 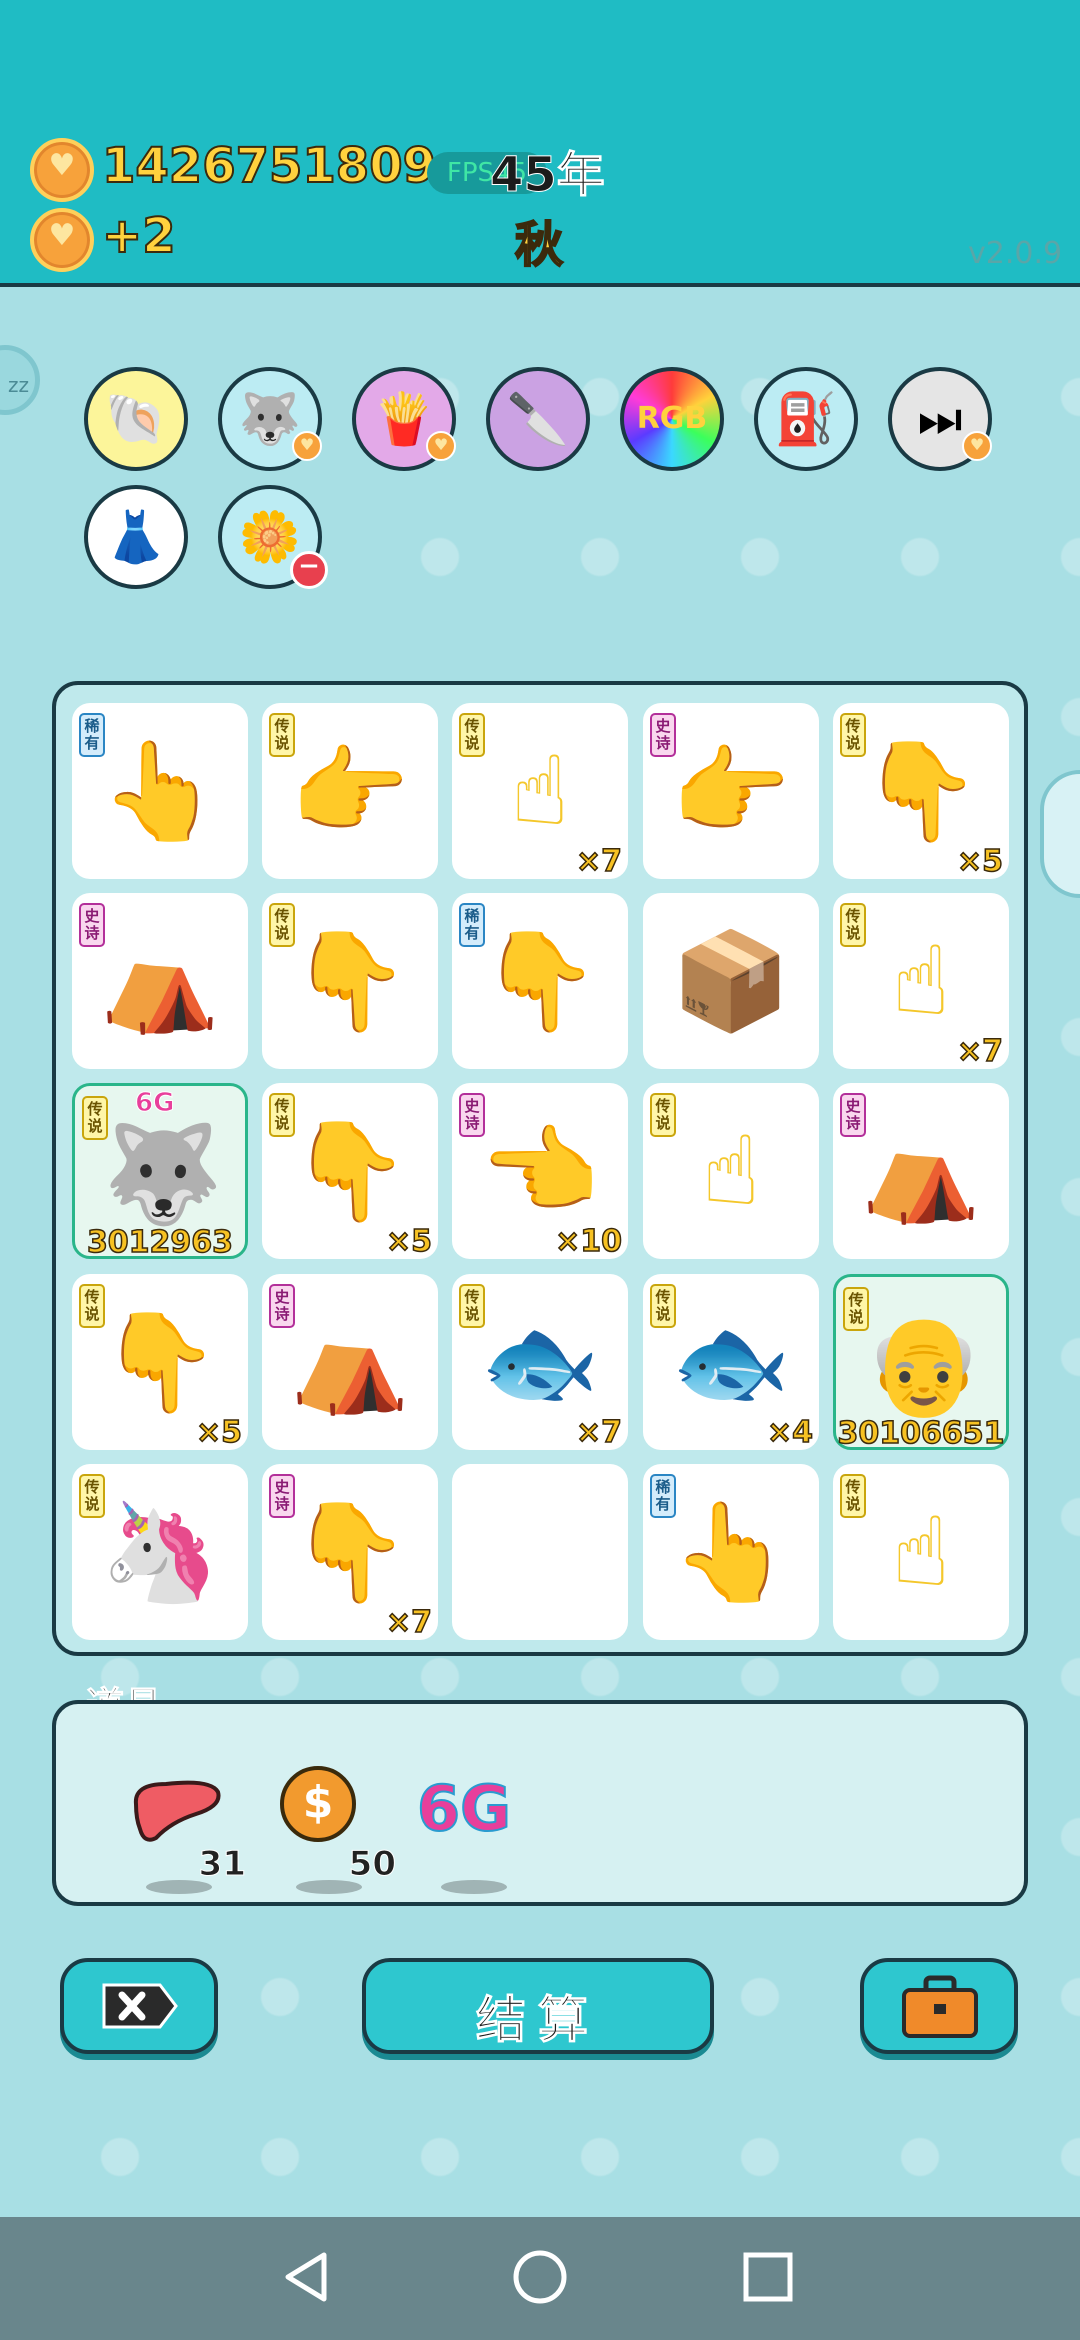 What do you see at coordinates (540, 1362) in the screenshot?
I see `board-cell: 🐟 传说 ×7` at bounding box center [540, 1362].